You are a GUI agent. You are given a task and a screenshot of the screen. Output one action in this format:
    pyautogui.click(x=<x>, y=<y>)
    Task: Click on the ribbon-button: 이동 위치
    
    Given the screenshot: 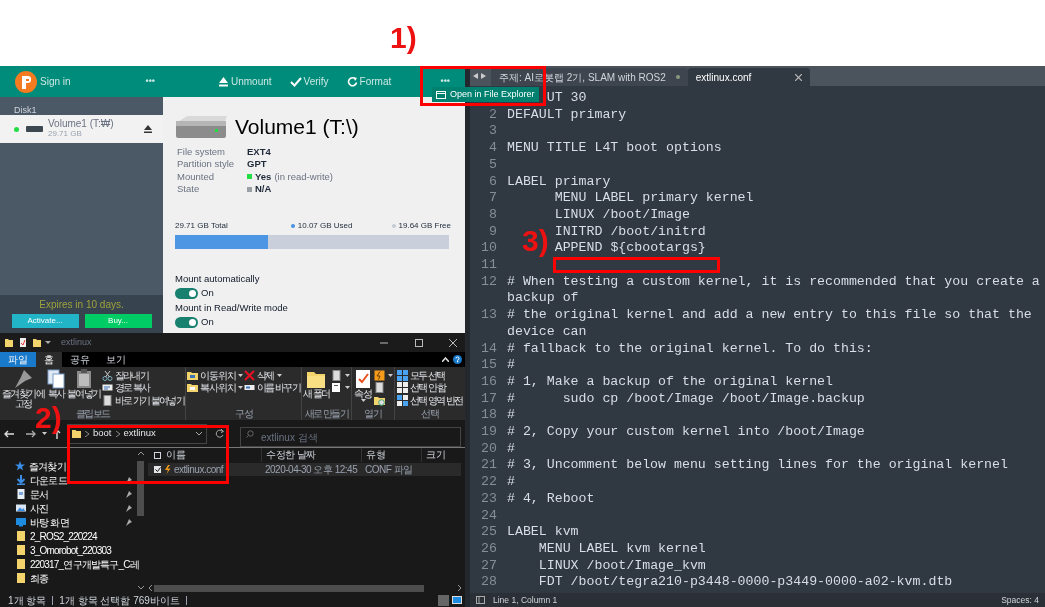 What is the action you would take?
    pyautogui.click(x=215, y=375)
    